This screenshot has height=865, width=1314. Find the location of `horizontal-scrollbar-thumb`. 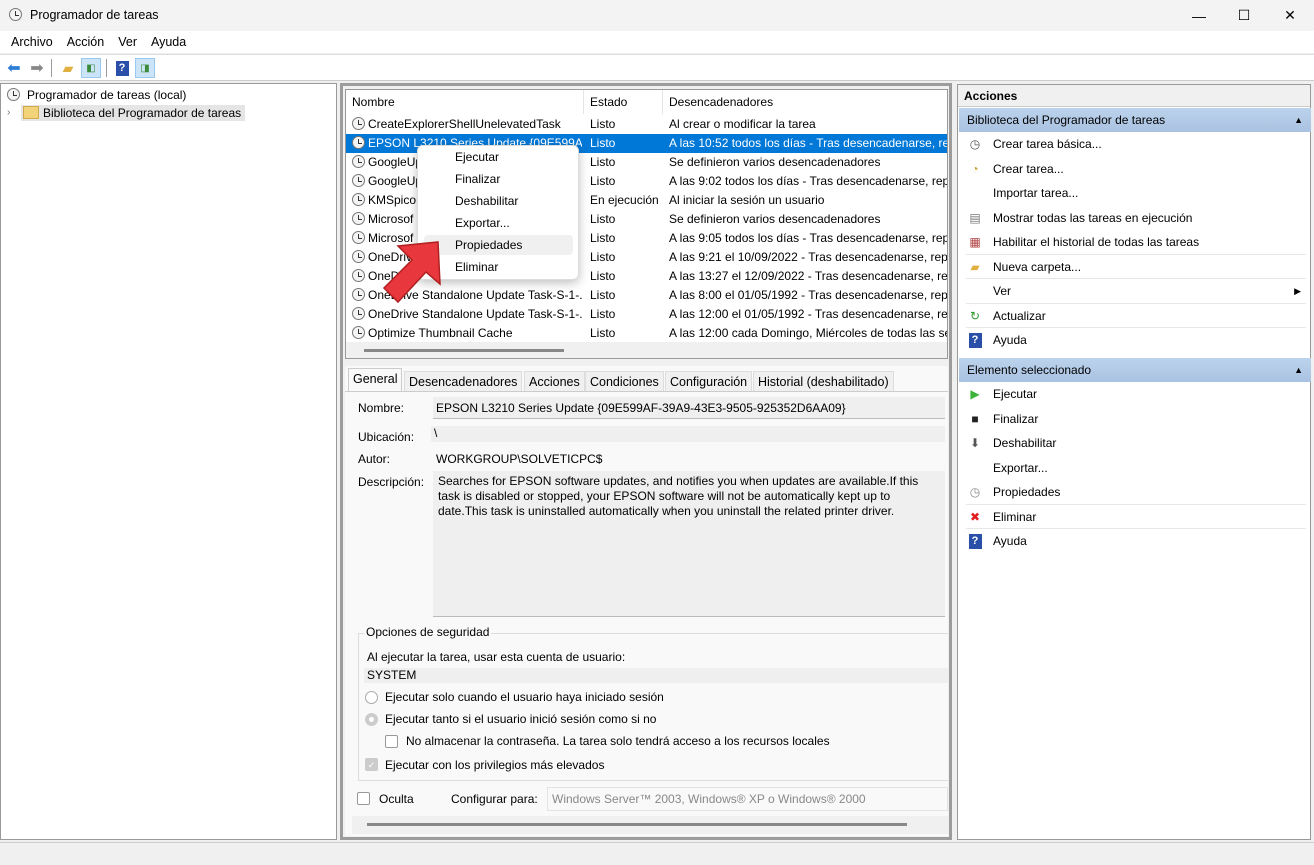

horizontal-scrollbar-thumb is located at coordinates (464, 350).